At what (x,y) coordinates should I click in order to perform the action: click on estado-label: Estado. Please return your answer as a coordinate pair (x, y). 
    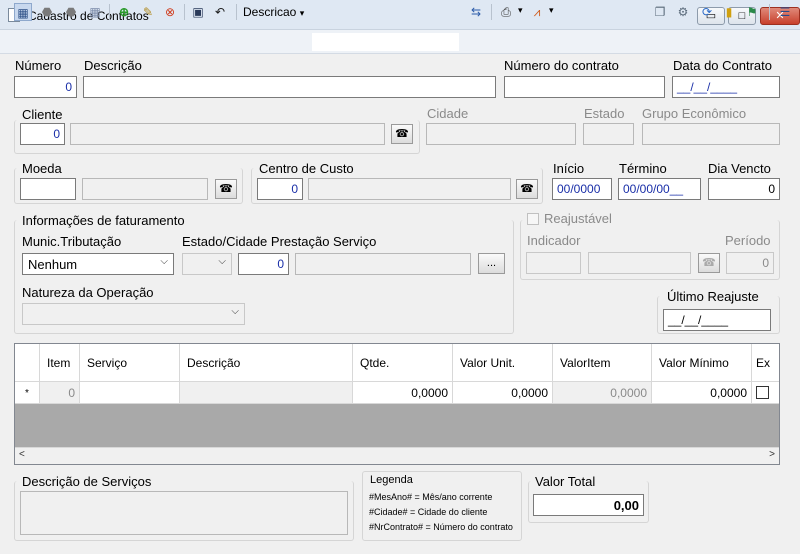
    Looking at the image, I should click on (604, 113).